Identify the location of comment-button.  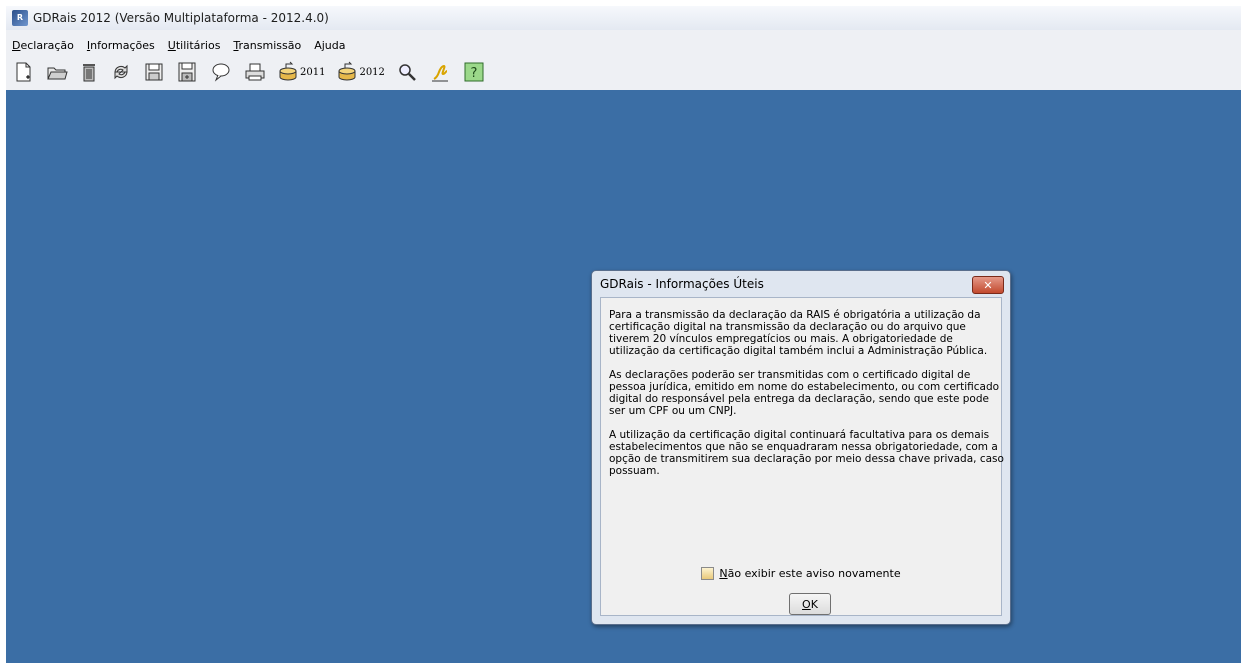
(221, 72).